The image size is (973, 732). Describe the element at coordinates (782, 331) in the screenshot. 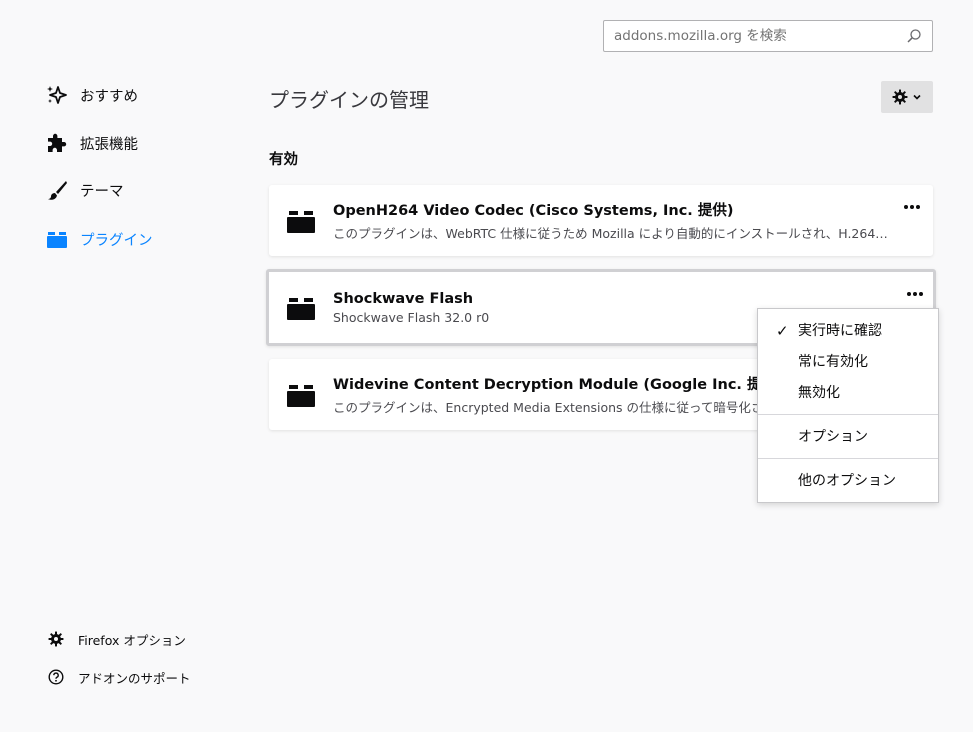

I see `checkmark-icon: ✓` at that location.